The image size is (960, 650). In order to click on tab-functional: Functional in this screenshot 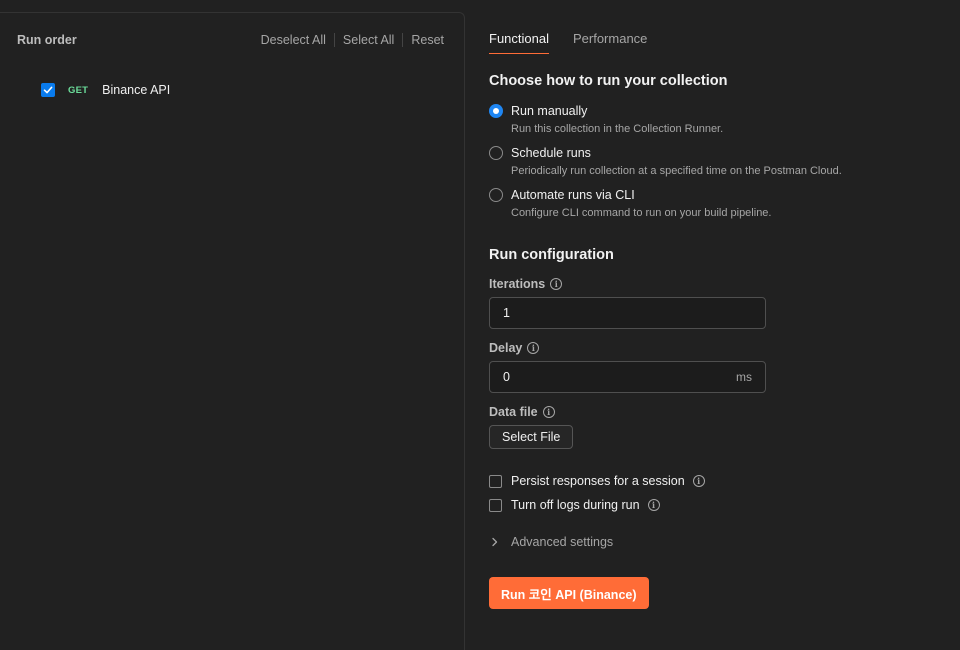, I will do `click(519, 42)`.